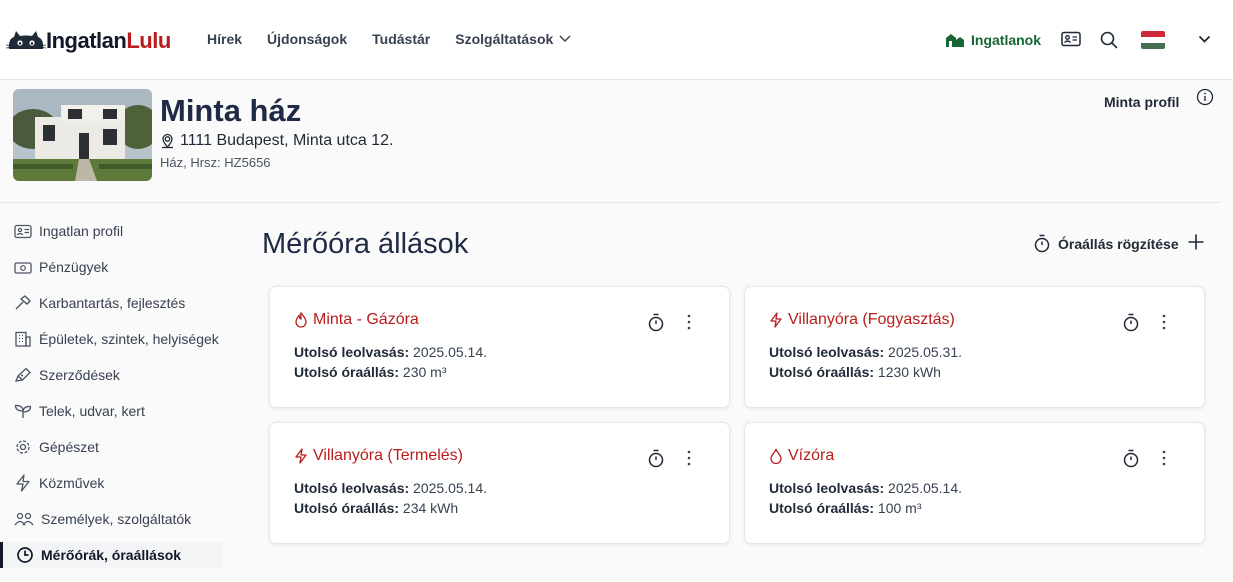 The height and width of the screenshot is (582, 1233). What do you see at coordinates (955, 40) in the screenshot?
I see `houses-icon` at bounding box center [955, 40].